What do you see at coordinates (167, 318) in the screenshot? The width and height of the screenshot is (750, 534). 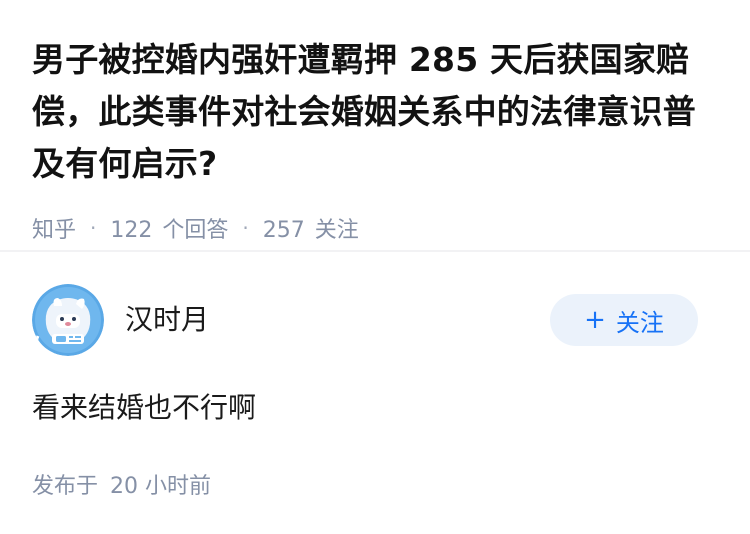 I see `author-name: 汉时月` at bounding box center [167, 318].